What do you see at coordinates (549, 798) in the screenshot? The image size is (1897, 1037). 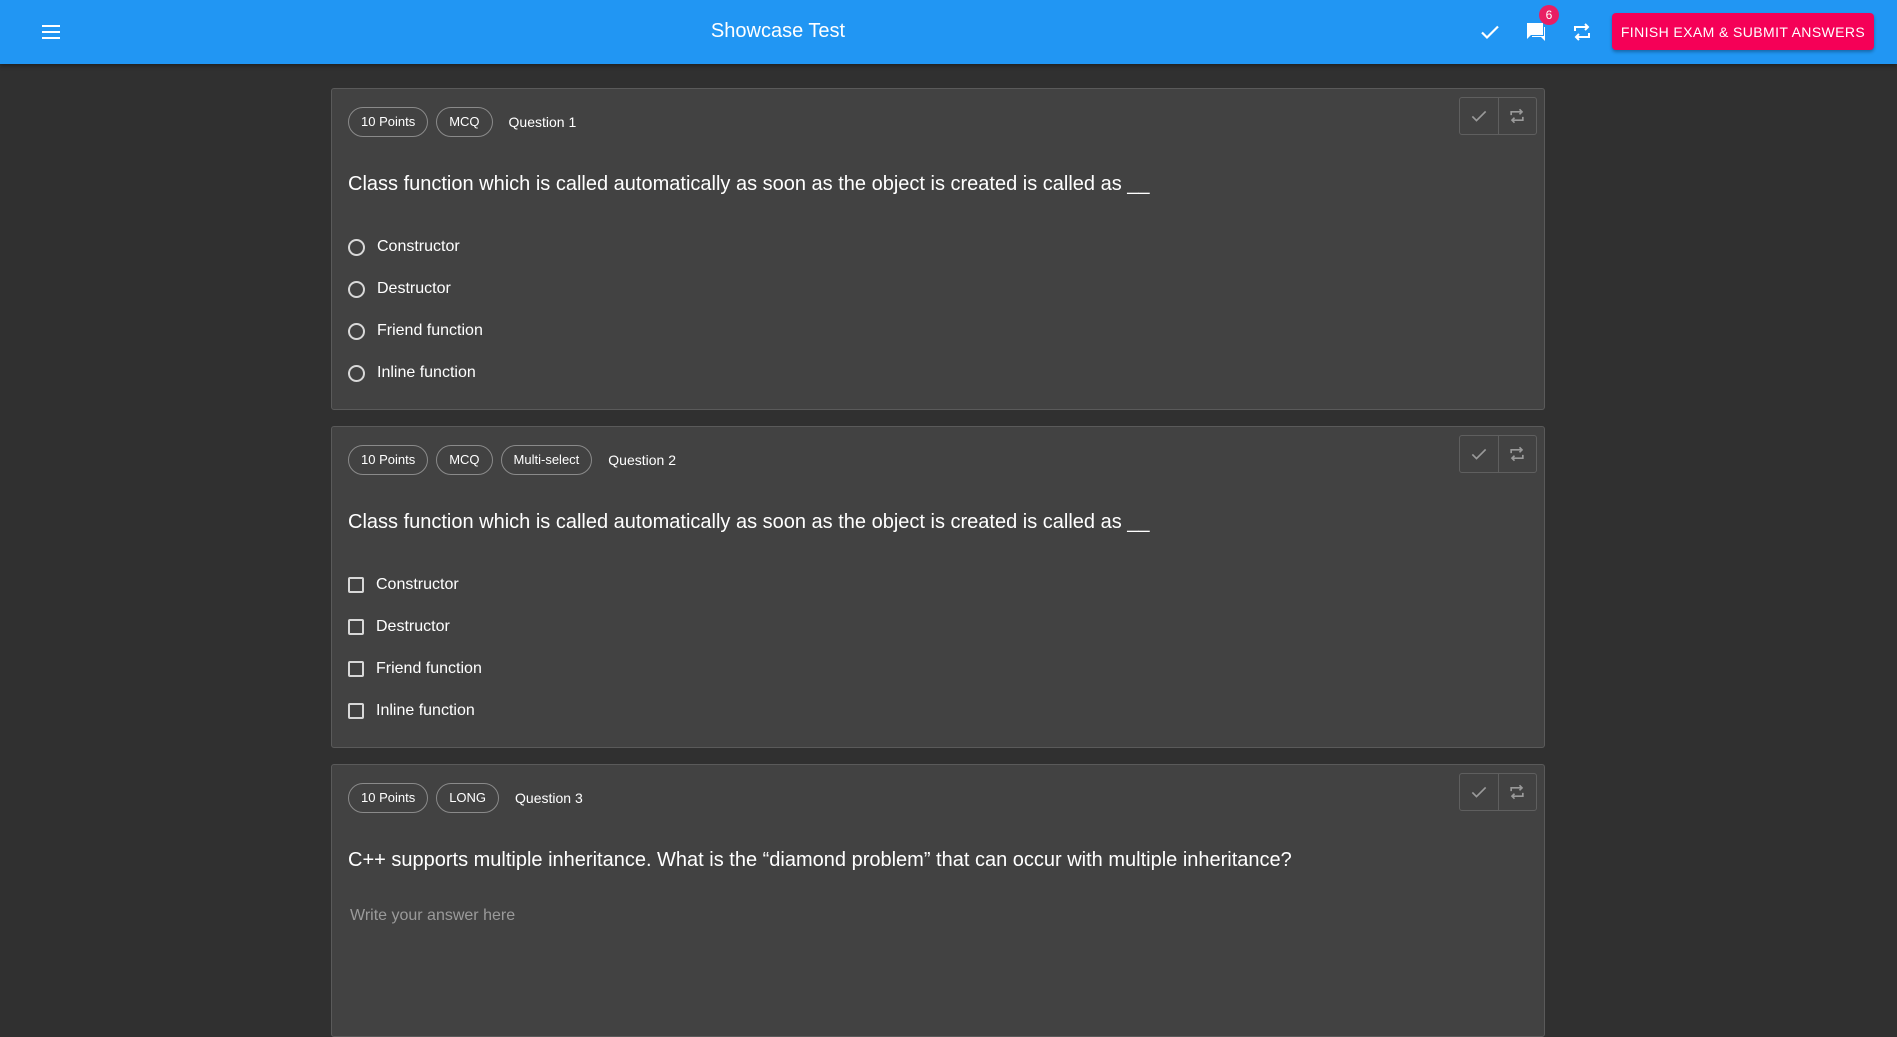 I see `question-label: Question 3` at bounding box center [549, 798].